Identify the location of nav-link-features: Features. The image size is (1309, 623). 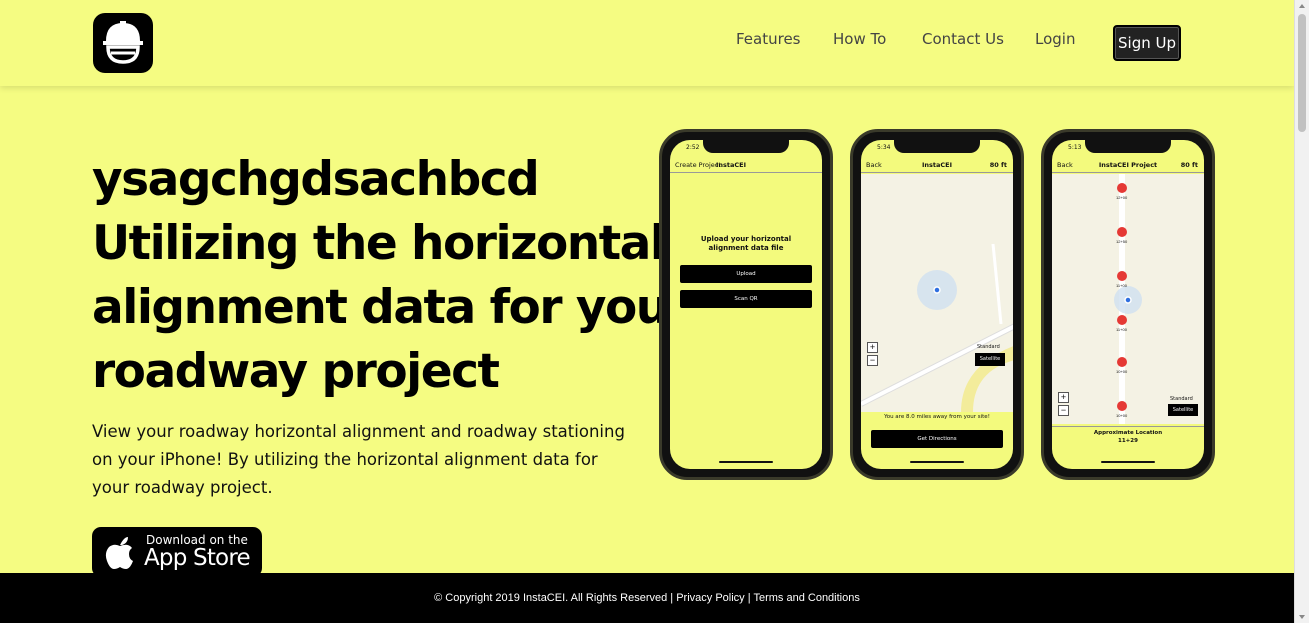
(768, 39).